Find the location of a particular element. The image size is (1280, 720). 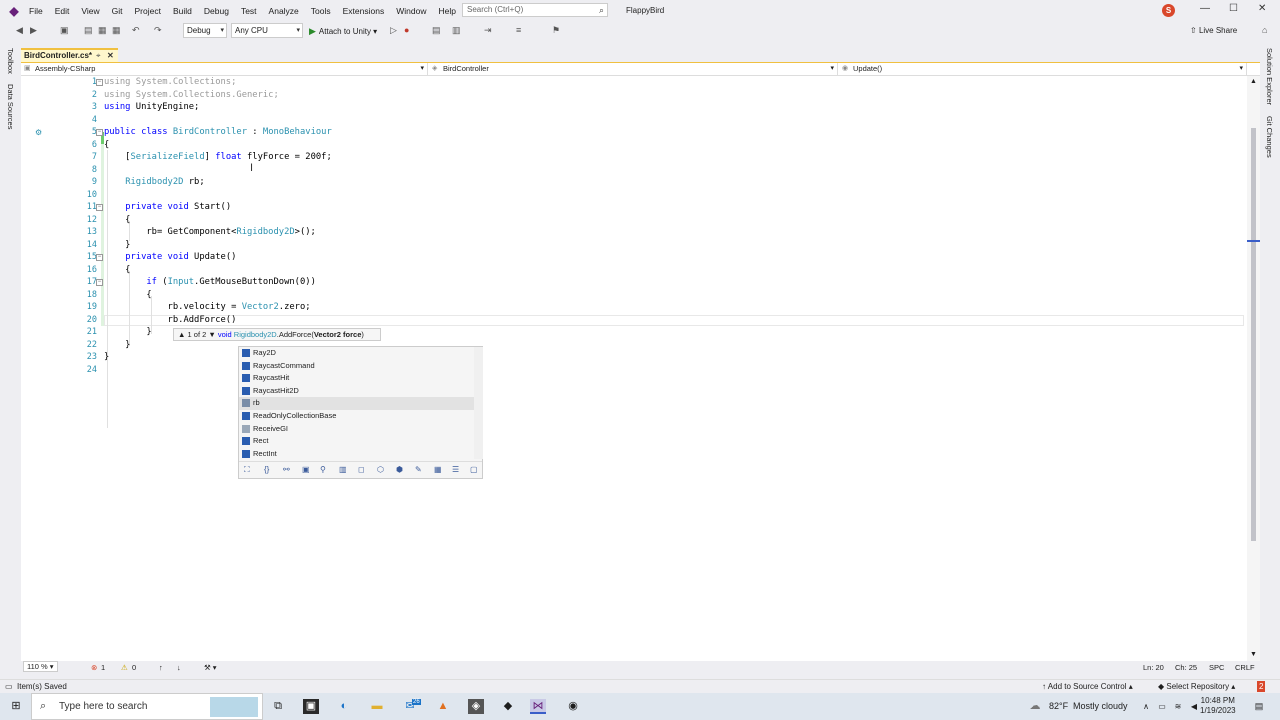

menu-analyze: Analyze is located at coordinates (284, 11).